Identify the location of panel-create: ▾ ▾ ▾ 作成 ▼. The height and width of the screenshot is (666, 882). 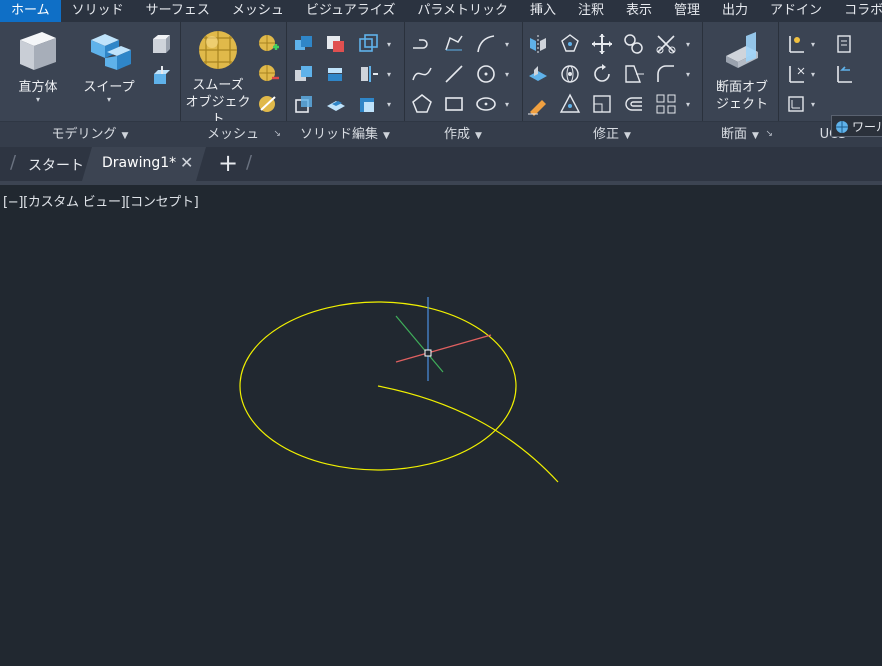
(463, 84).